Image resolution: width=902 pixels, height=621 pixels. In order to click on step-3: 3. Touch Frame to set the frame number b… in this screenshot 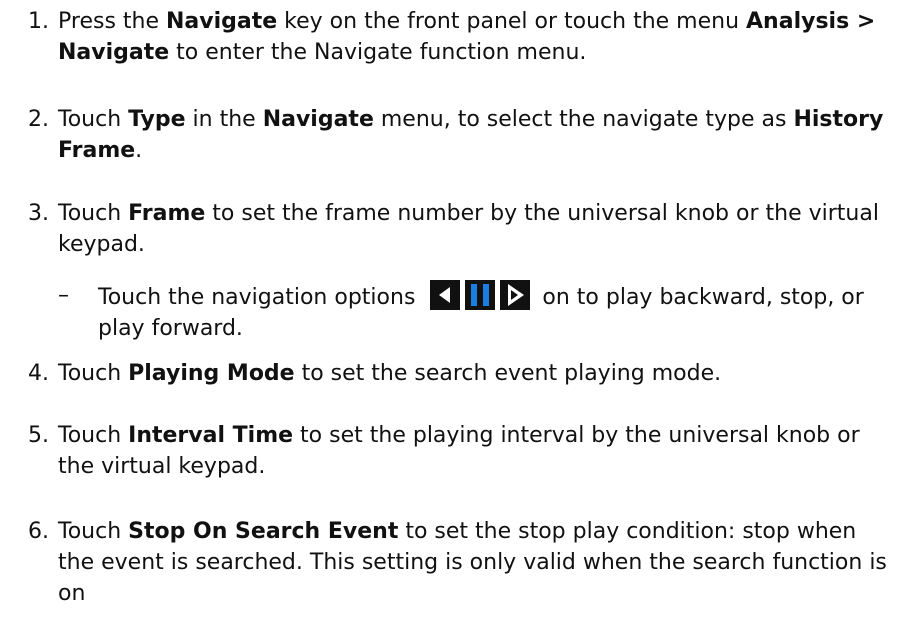, I will do `click(458, 229)`.